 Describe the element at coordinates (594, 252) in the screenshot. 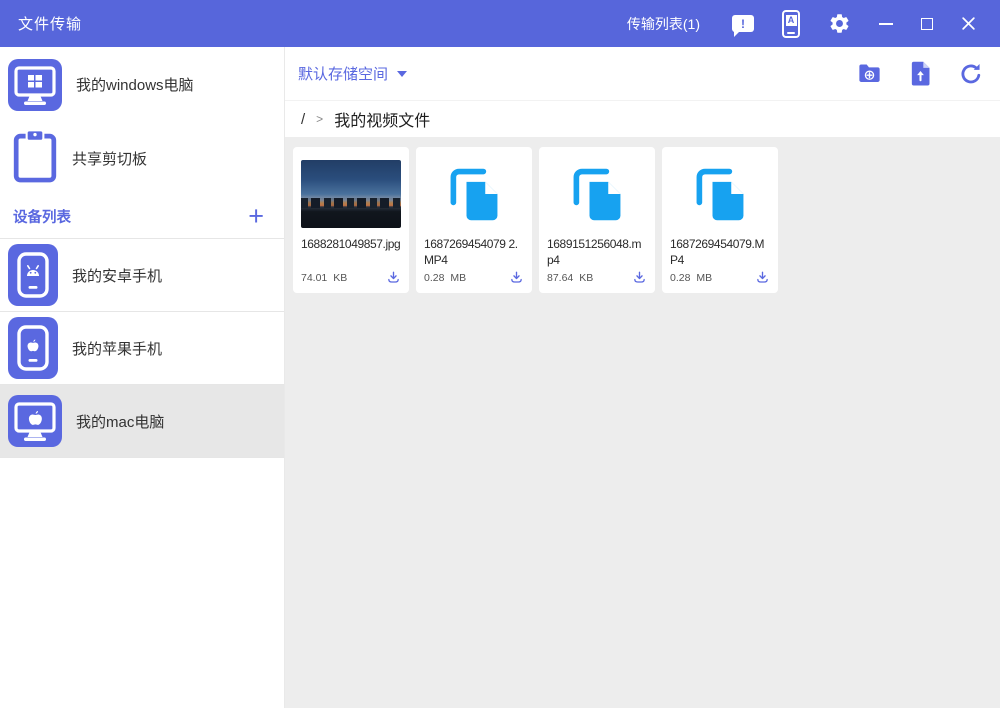

I see `file-name: 1689151256048.mp4` at that location.